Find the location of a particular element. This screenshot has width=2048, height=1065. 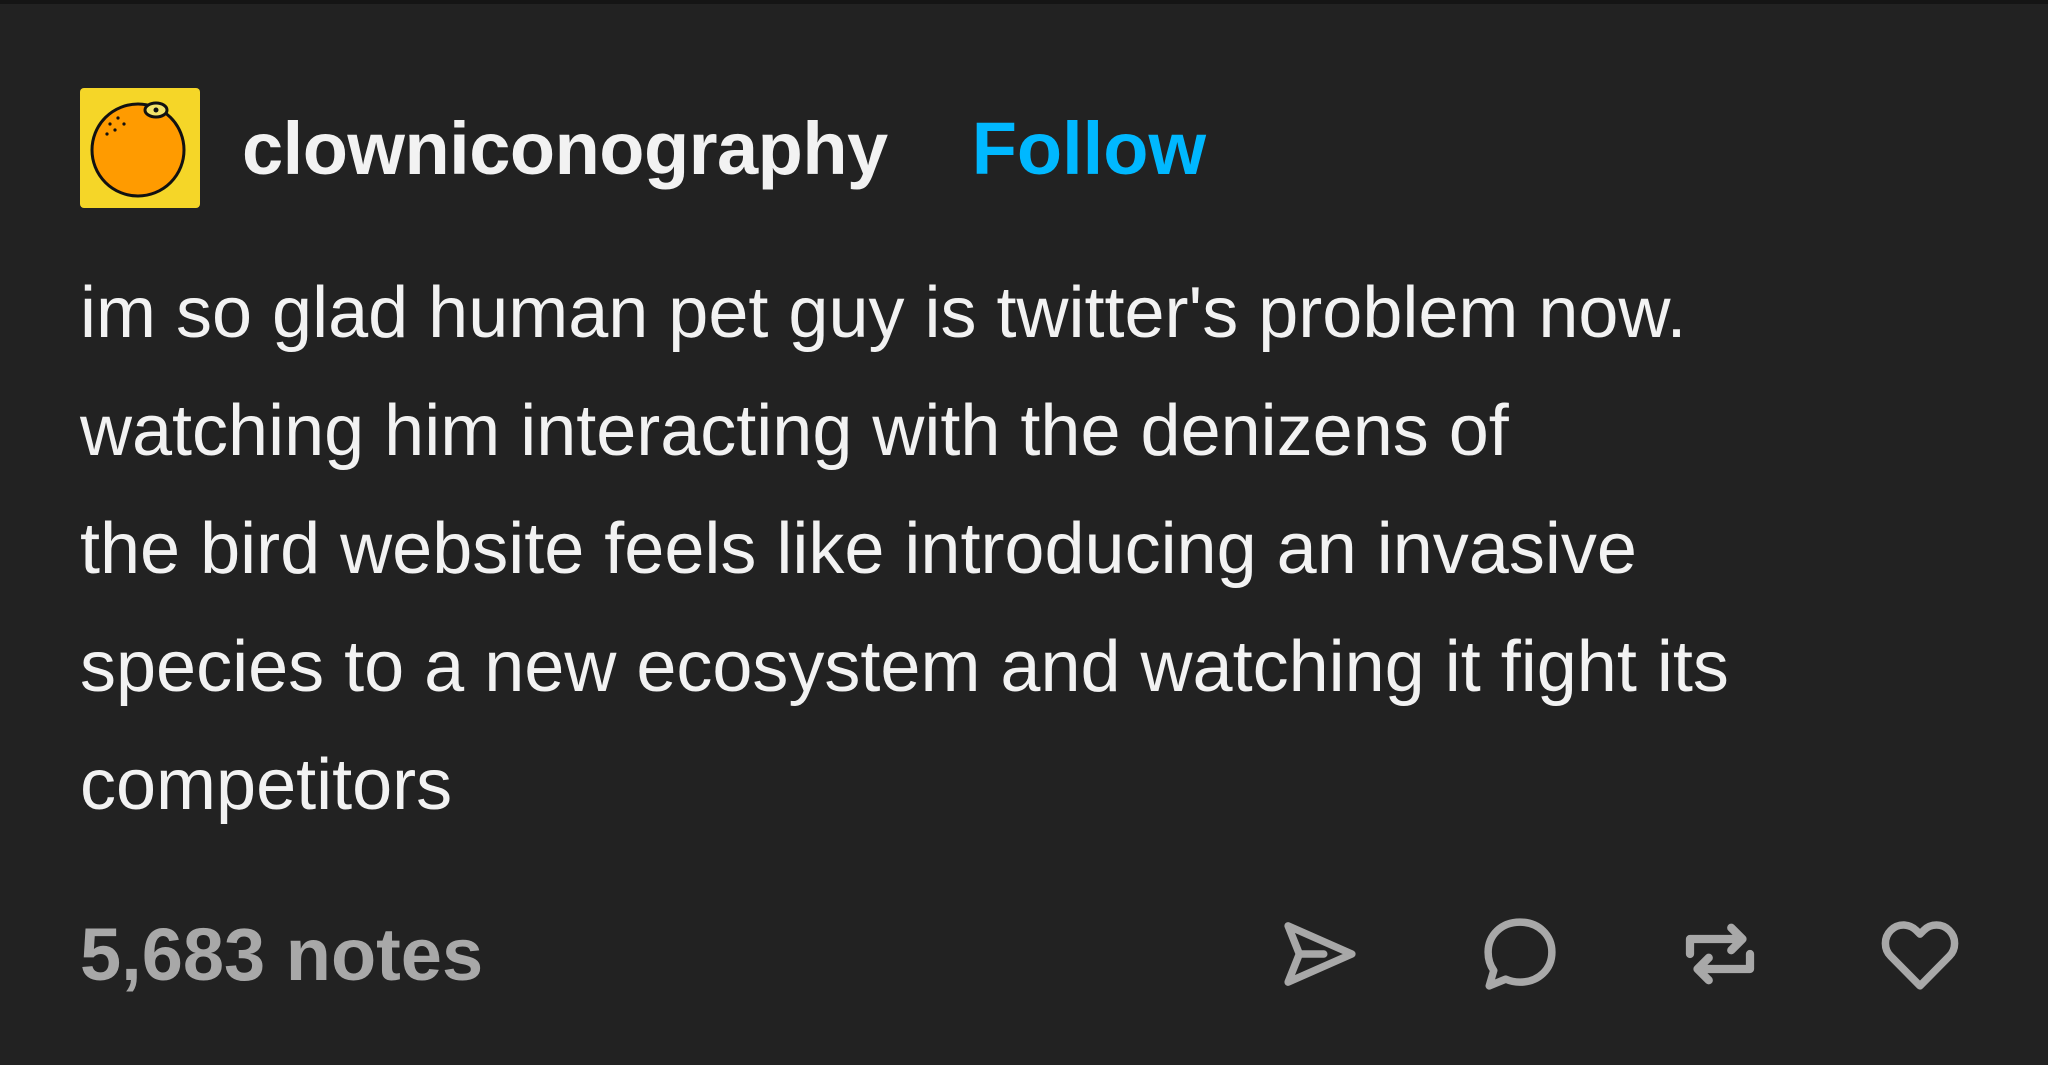

orange-icon is located at coordinates (138, 149).